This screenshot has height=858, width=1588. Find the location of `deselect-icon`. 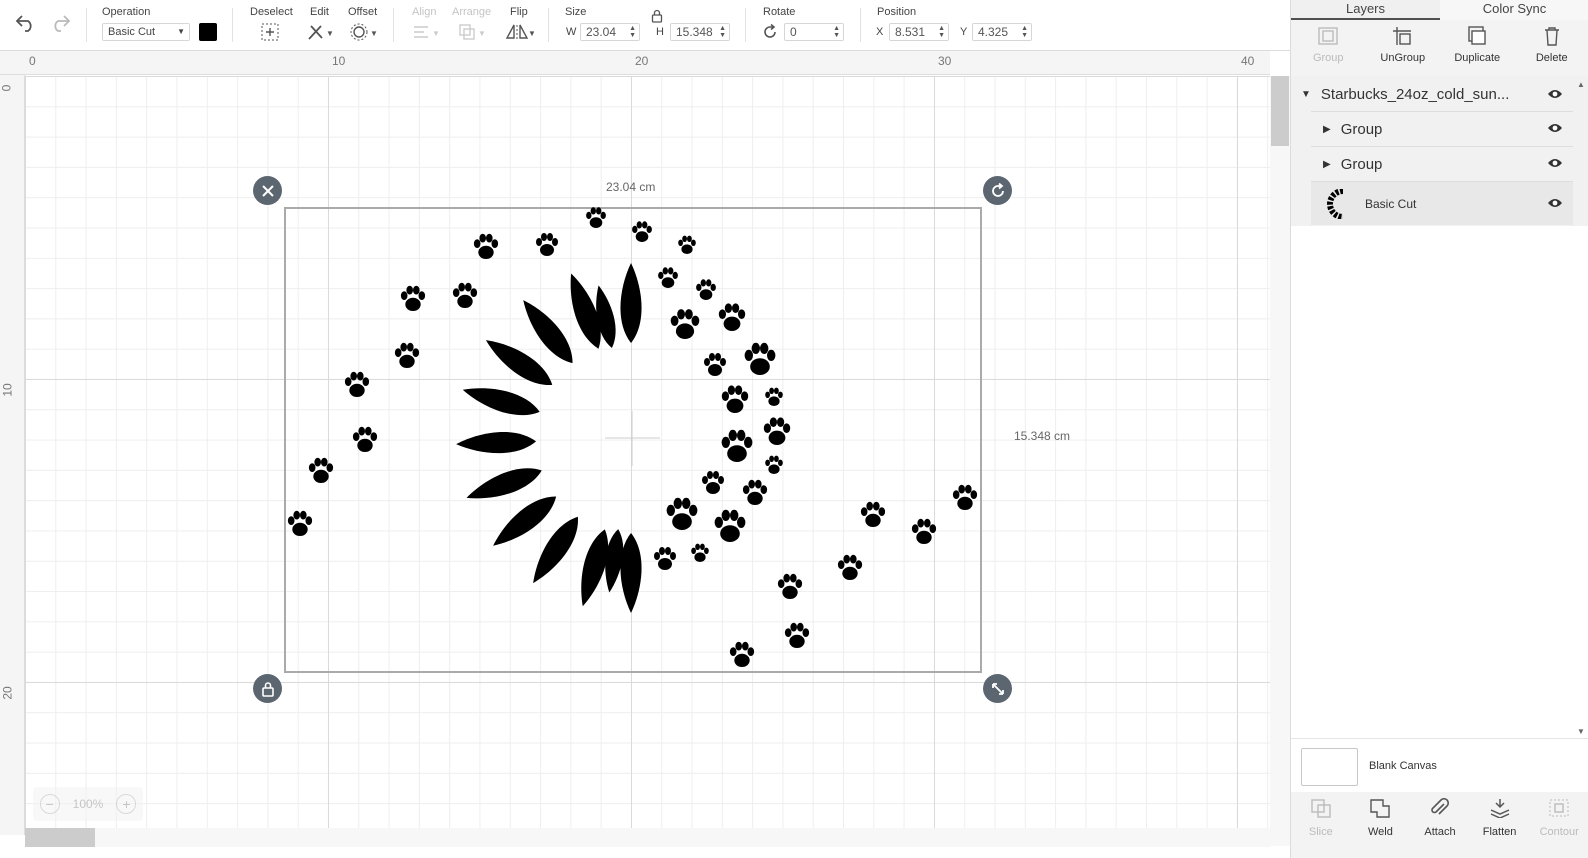

deselect-icon is located at coordinates (270, 32).